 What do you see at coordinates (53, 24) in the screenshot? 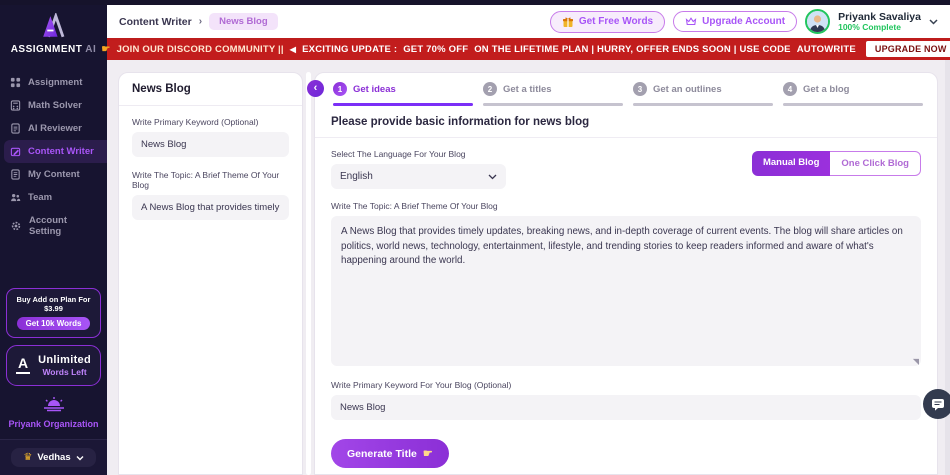
I see `assignment-ai-logo-icon` at bounding box center [53, 24].